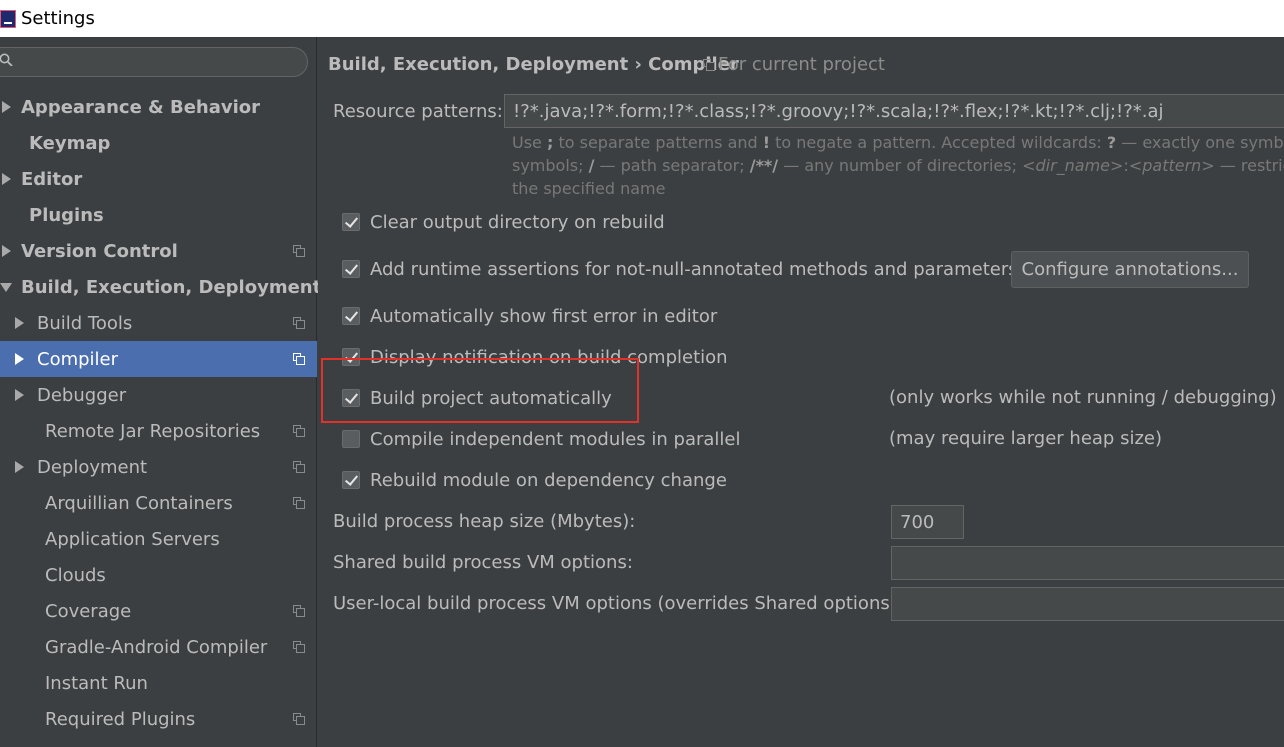 Image resolution: width=1284 pixels, height=747 pixels. I want to click on sidebar-item-label: Gradle-Android Compiler, so click(156, 647).